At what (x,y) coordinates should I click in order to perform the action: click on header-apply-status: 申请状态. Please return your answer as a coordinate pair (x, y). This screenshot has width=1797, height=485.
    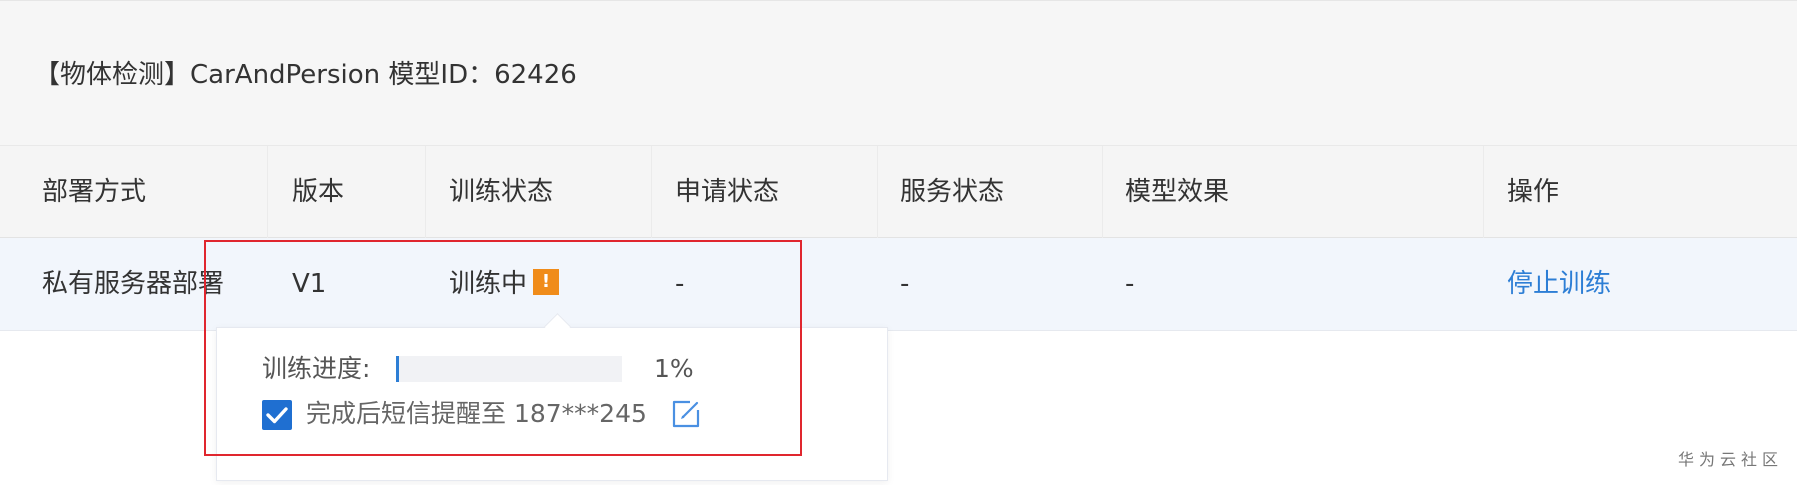
    Looking at the image, I should click on (727, 192).